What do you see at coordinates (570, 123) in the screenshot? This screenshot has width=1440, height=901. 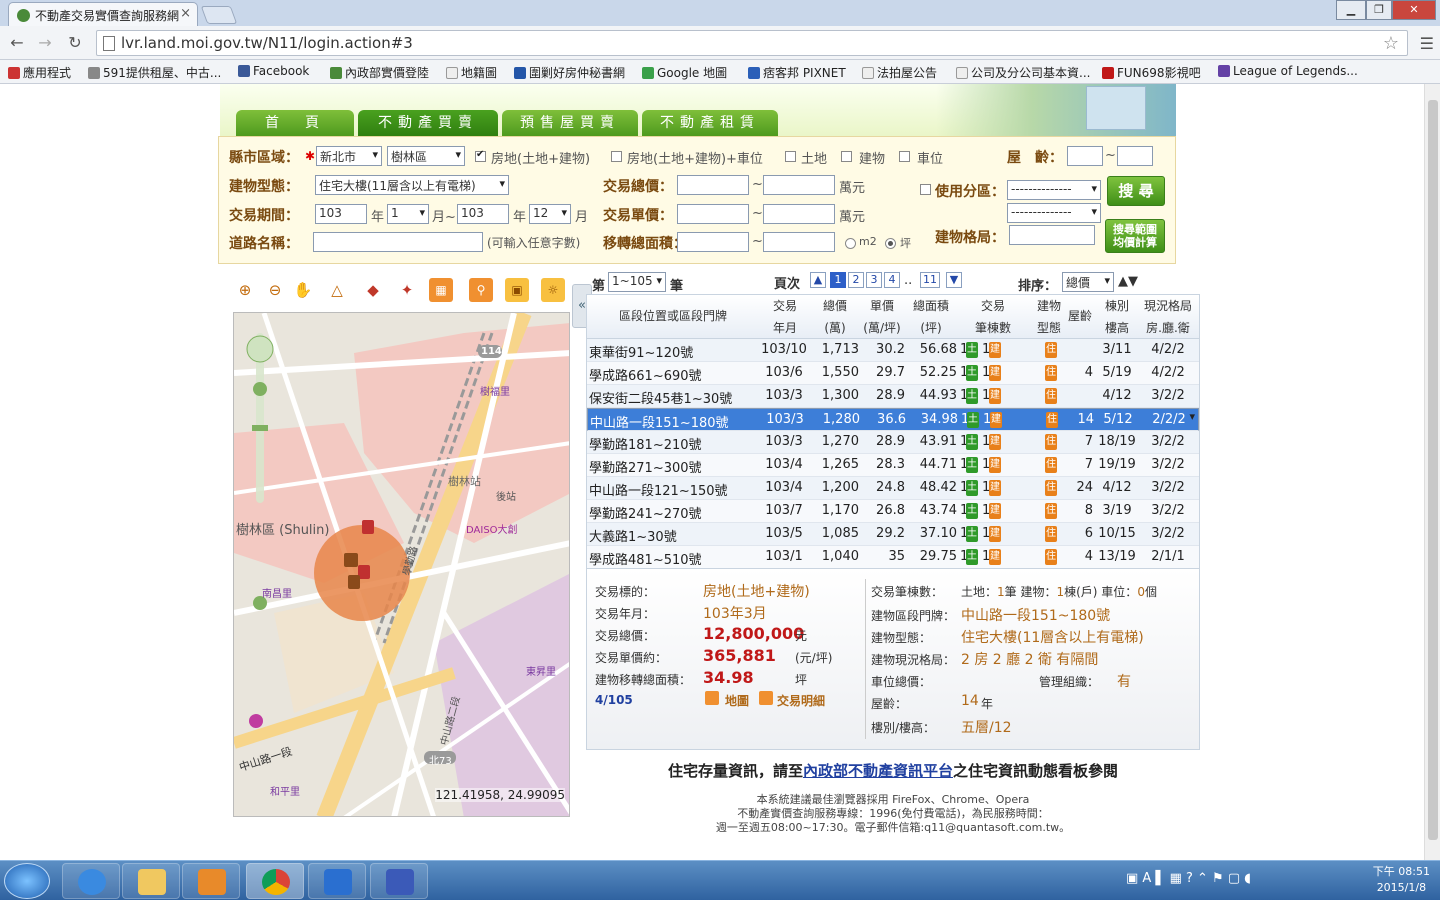 I see `tab-presale: 預售屋買賣` at bounding box center [570, 123].